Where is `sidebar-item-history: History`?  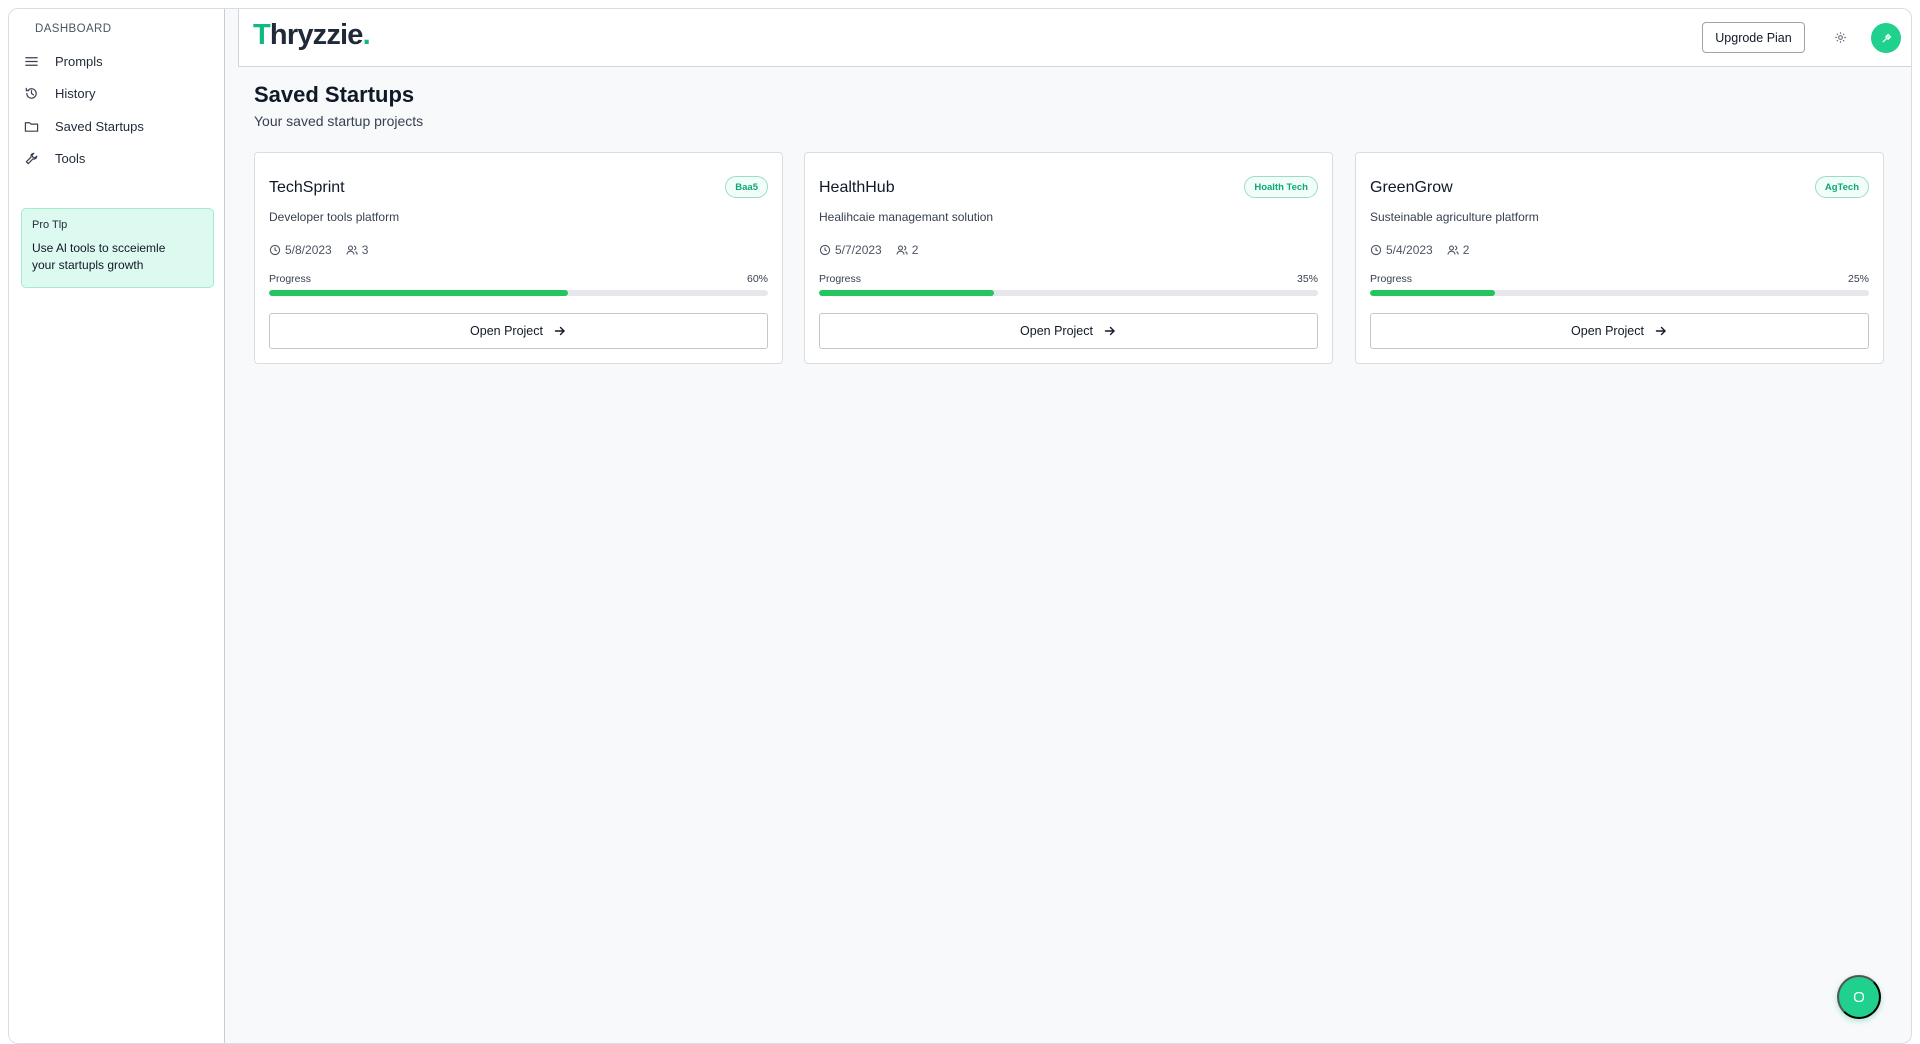
sidebar-item-history: History is located at coordinates (116, 94).